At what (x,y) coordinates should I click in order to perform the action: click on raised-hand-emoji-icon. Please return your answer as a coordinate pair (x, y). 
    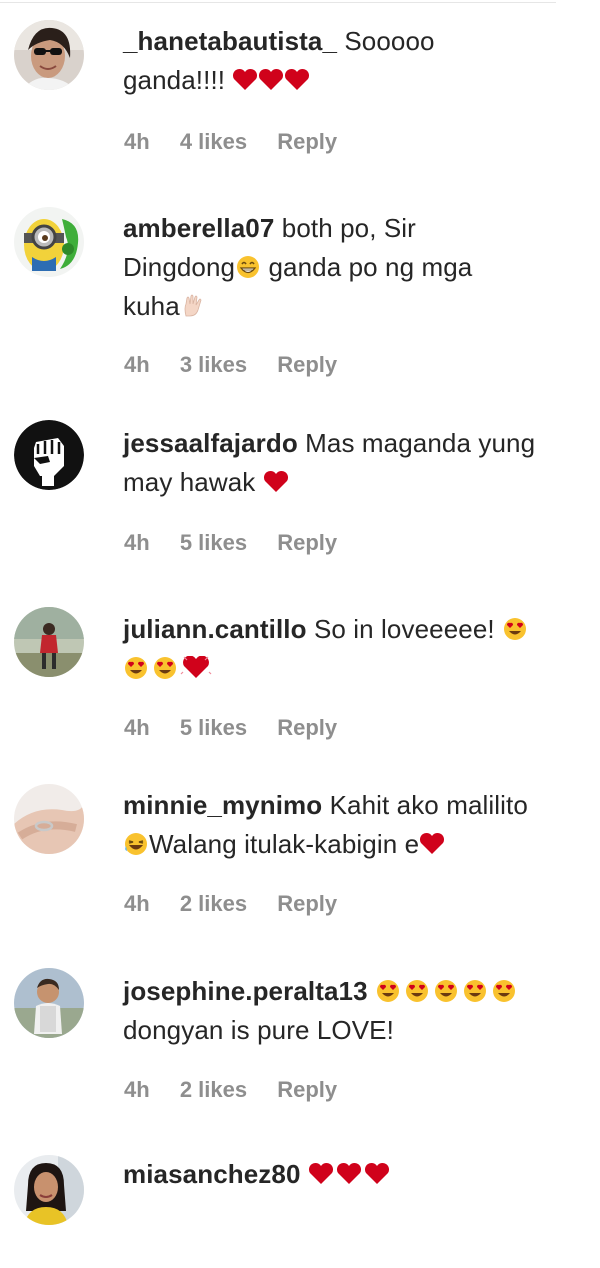
    Looking at the image, I should click on (193, 306).